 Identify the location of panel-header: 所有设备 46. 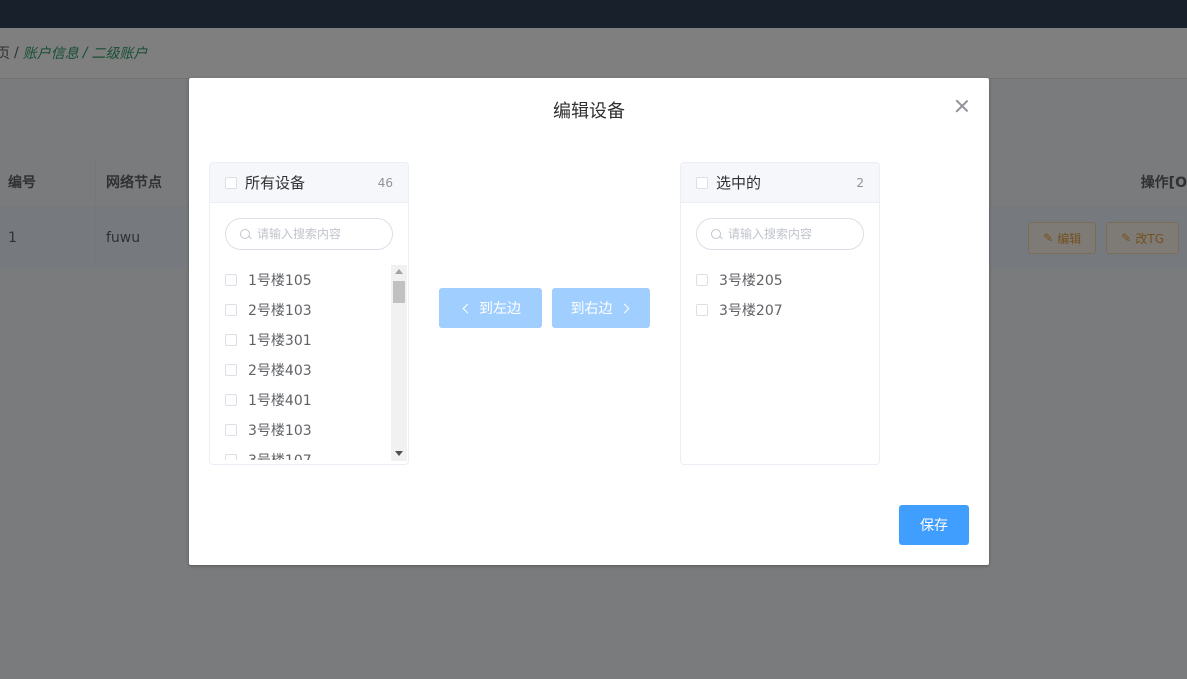
(309, 183).